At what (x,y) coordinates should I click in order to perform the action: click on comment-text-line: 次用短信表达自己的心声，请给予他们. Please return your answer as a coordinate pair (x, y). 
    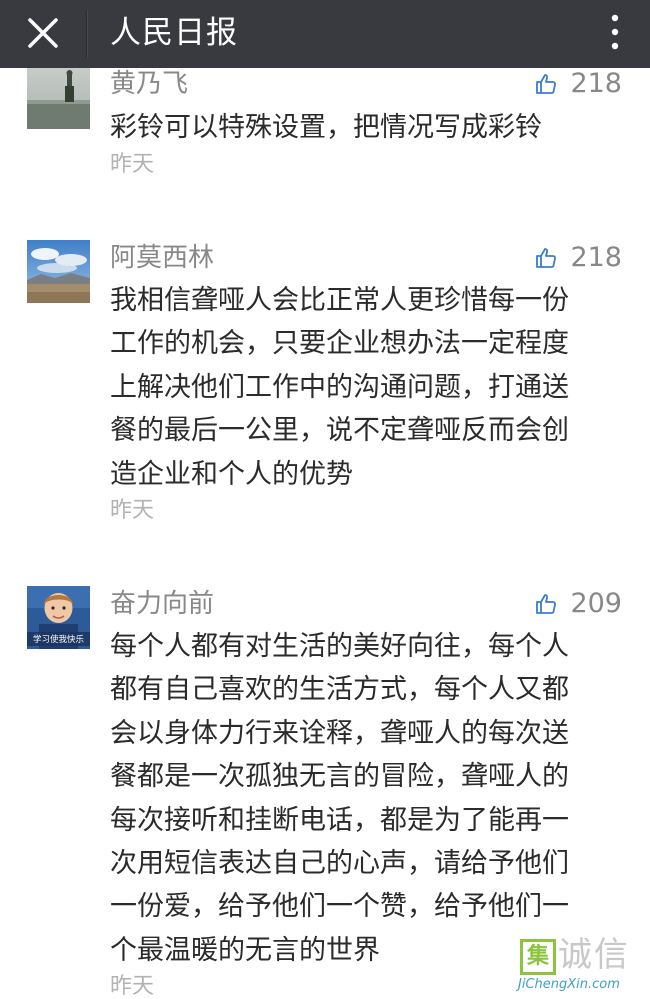
    Looking at the image, I should click on (339, 863).